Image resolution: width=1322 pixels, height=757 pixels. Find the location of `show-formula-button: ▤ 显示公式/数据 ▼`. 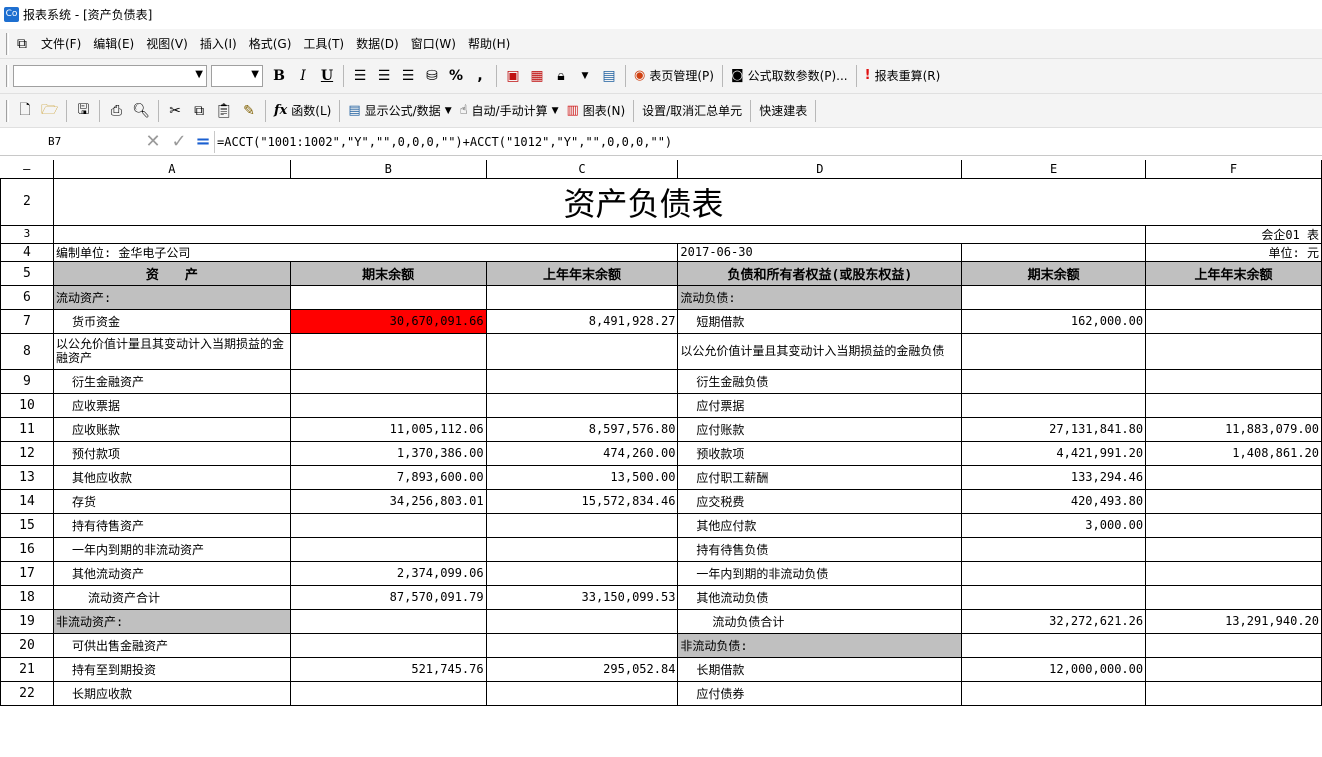

show-formula-button: ▤ 显示公式/数据 ▼ is located at coordinates (399, 111).